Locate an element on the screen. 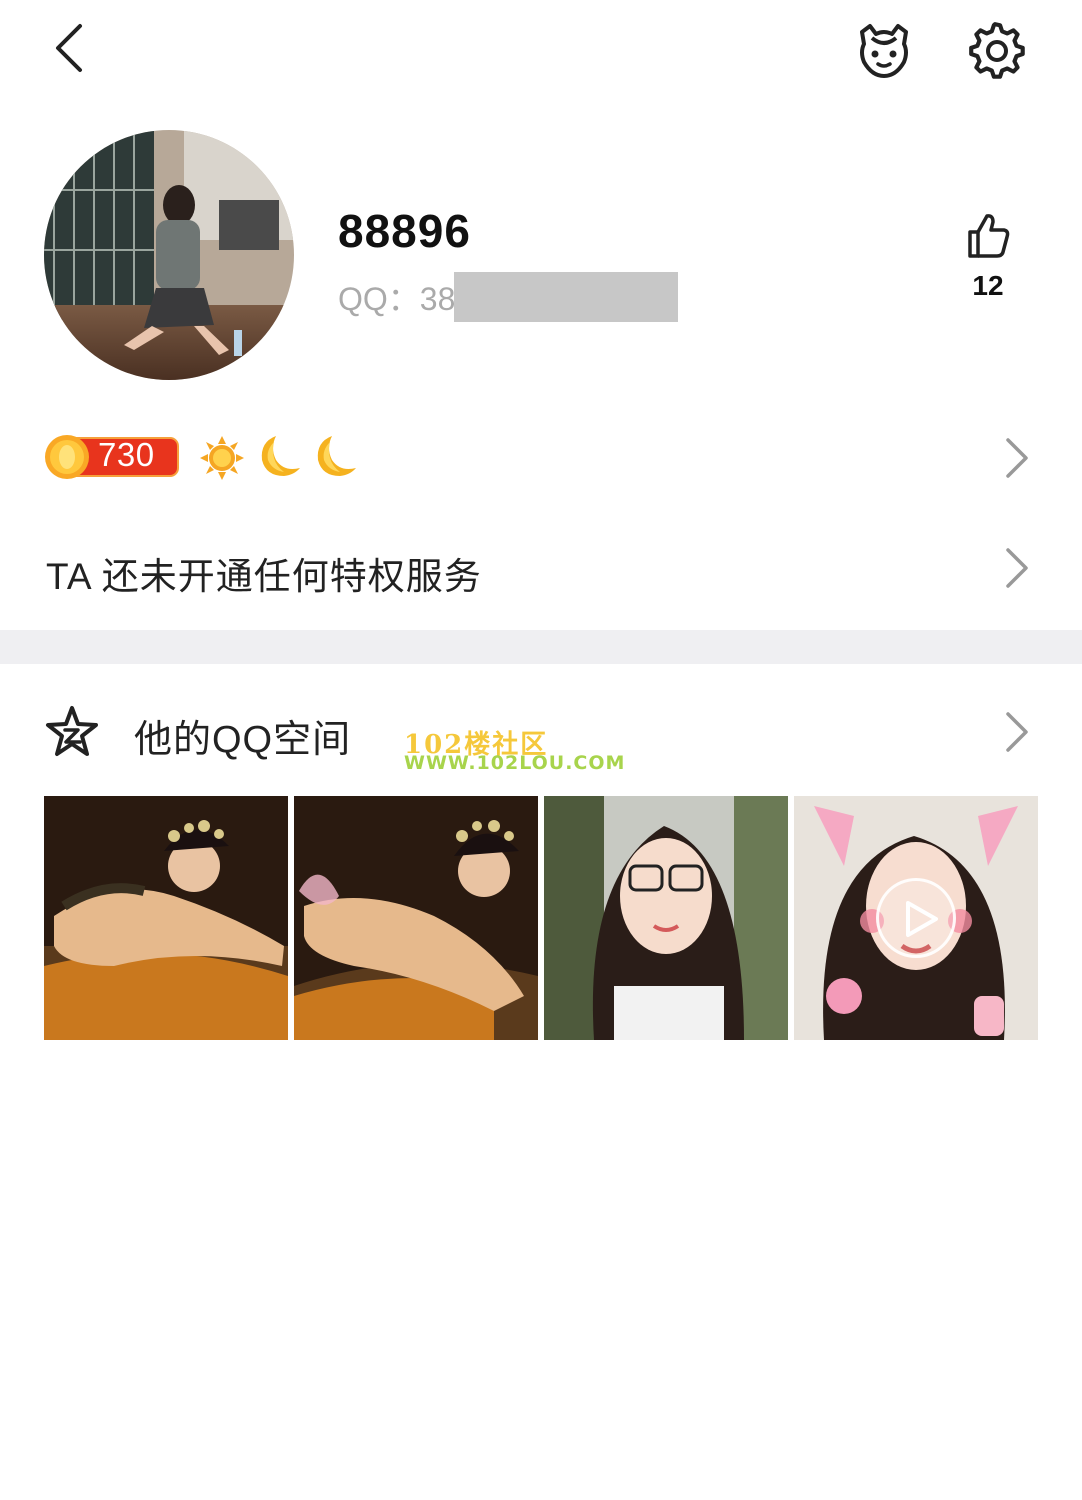 Image resolution: width=1082 pixels, height=1500 pixels. qq-number-label: QQ：38 is located at coordinates (397, 299).